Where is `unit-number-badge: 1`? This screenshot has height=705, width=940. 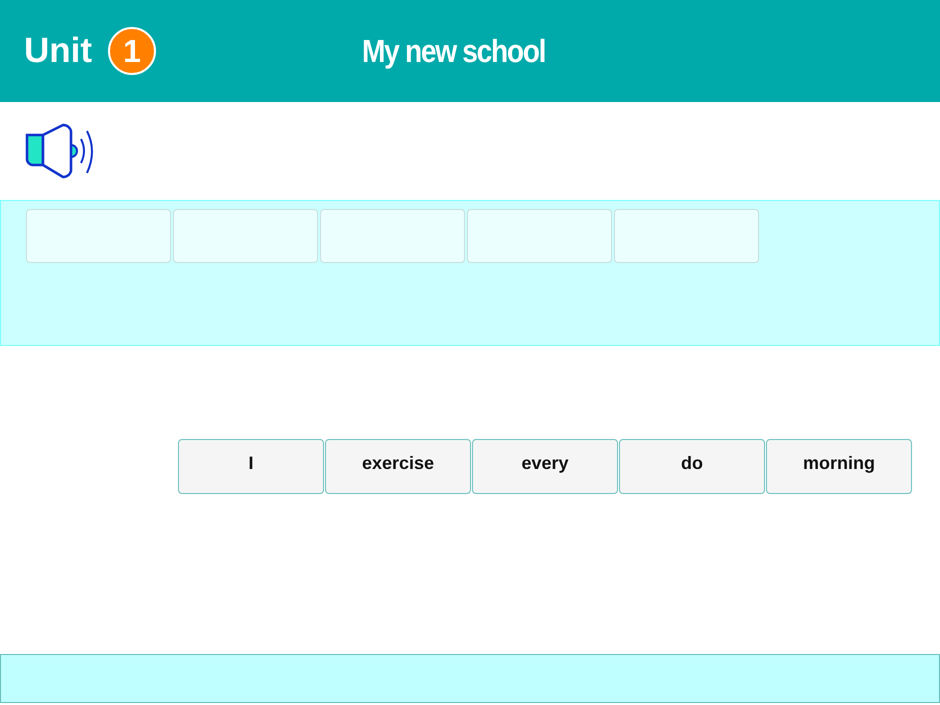
unit-number-badge: 1 is located at coordinates (132, 51).